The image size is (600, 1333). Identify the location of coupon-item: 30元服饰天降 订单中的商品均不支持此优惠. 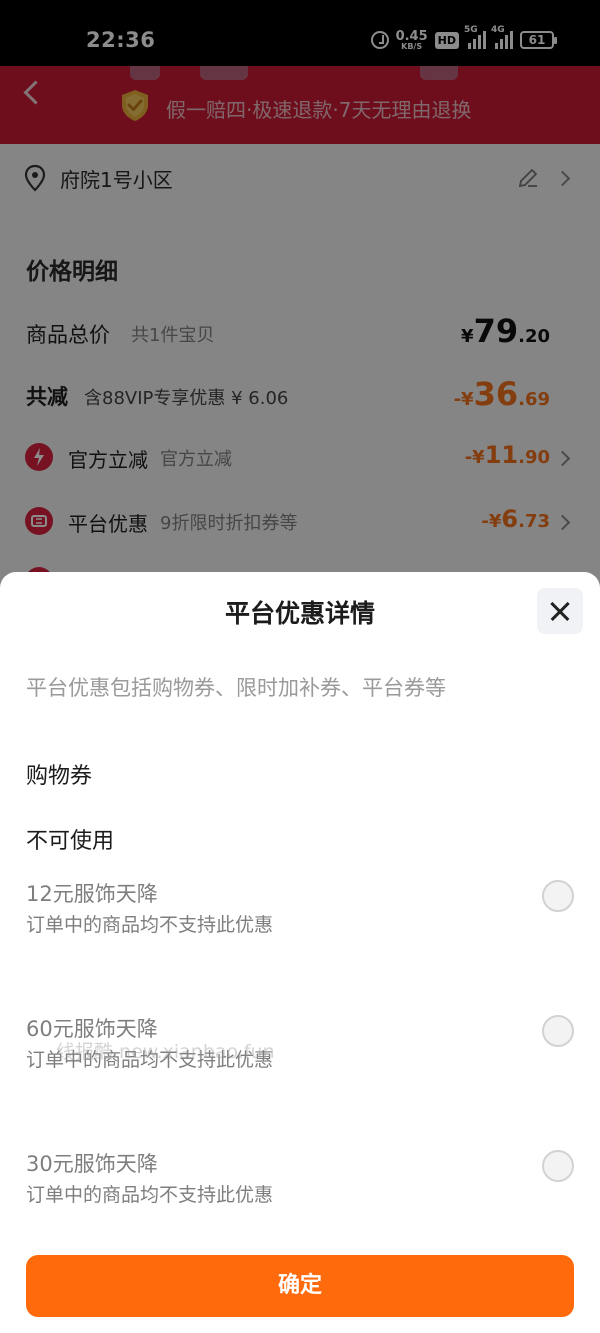
(300, 1188).